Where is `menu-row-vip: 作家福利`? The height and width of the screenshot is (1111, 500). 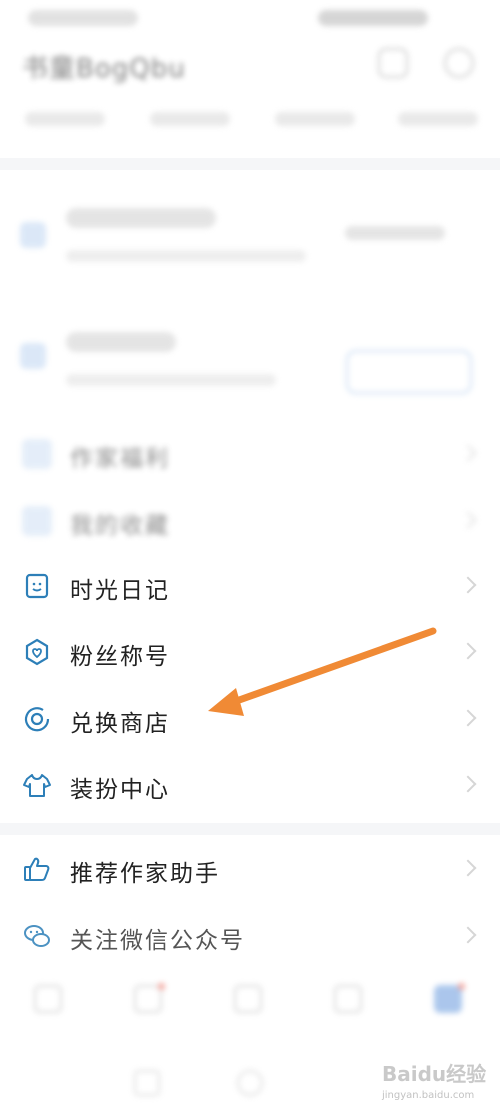
menu-row-vip: 作家福利 is located at coordinates (250, 455).